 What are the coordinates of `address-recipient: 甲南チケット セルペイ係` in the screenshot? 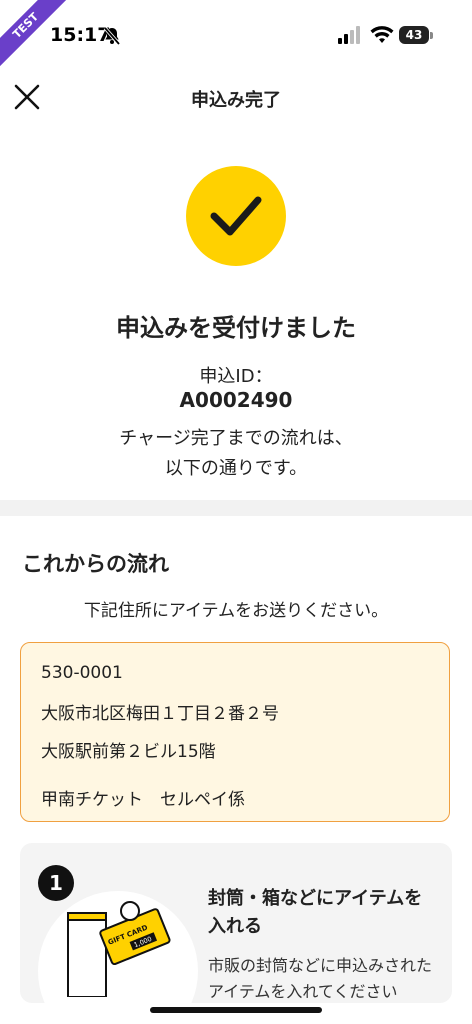 It's located at (143, 800).